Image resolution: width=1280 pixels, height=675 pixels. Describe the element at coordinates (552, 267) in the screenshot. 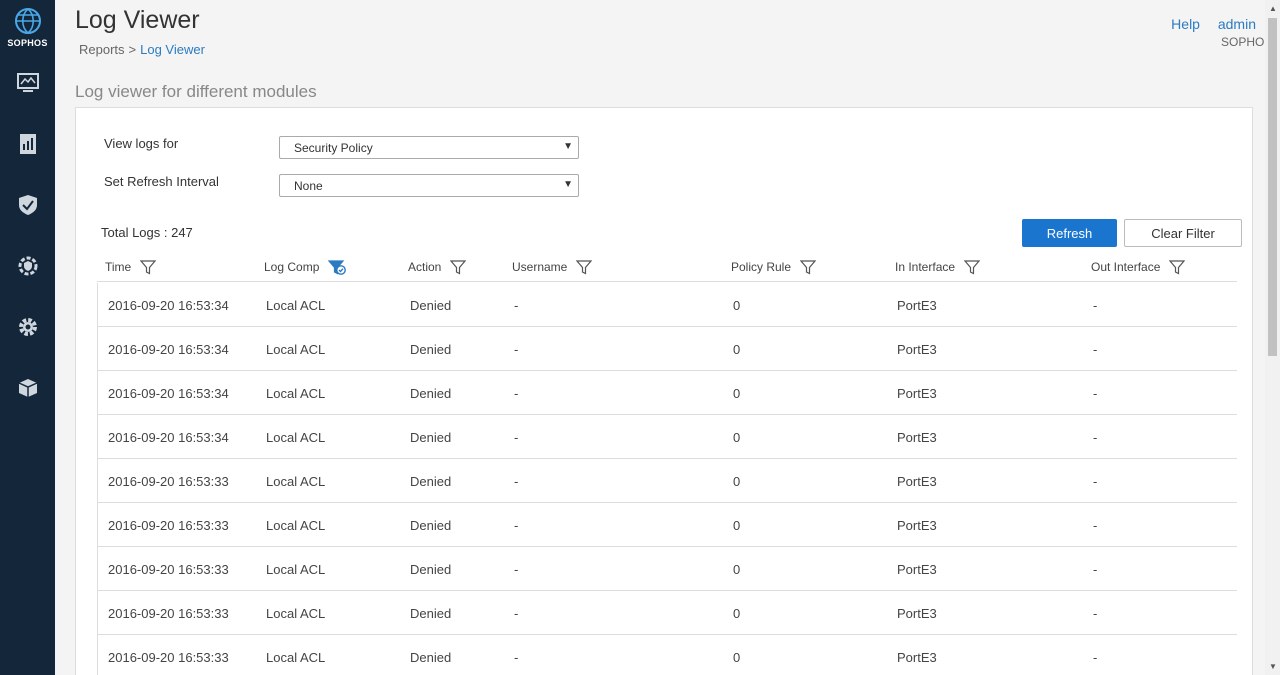

I see `column-username: Username` at that location.